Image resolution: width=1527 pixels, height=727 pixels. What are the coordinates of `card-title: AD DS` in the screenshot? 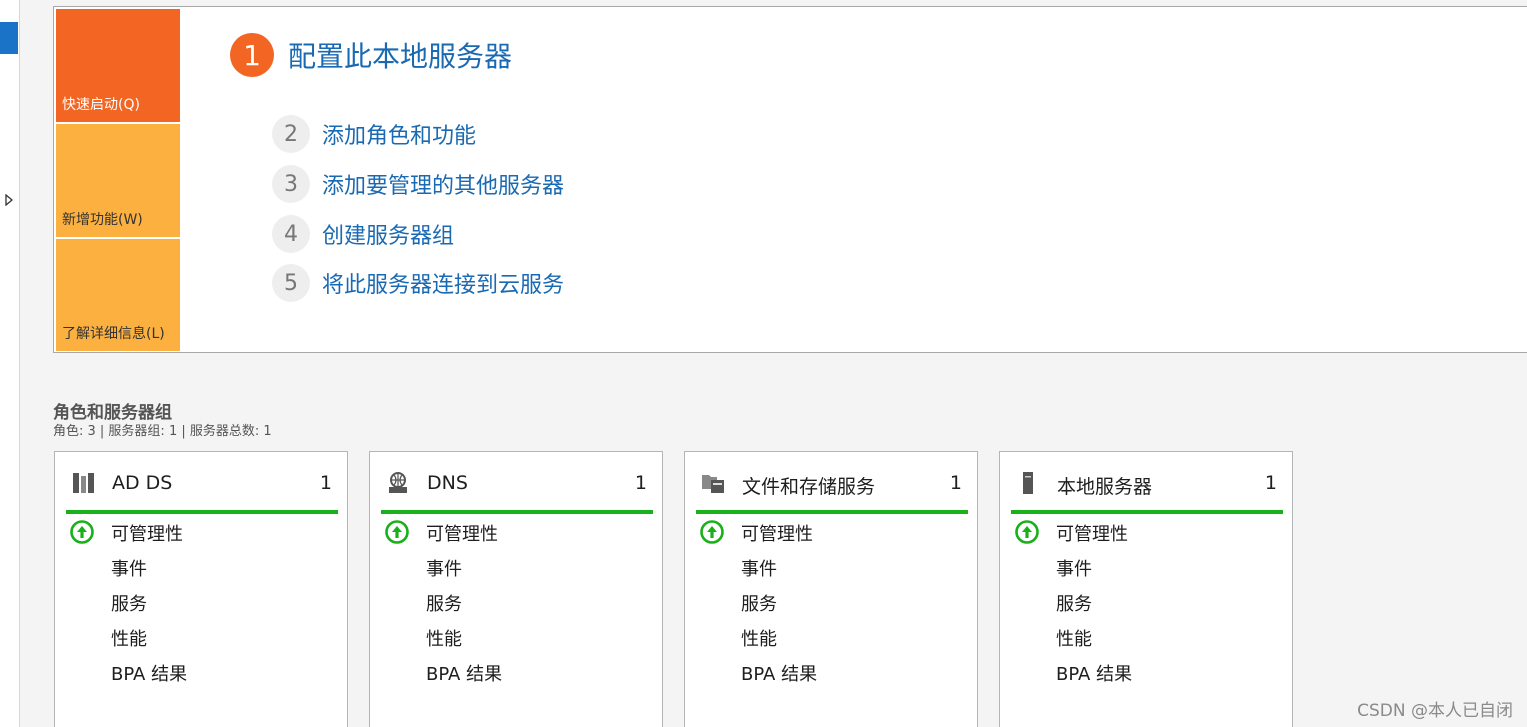 It's located at (142, 483).